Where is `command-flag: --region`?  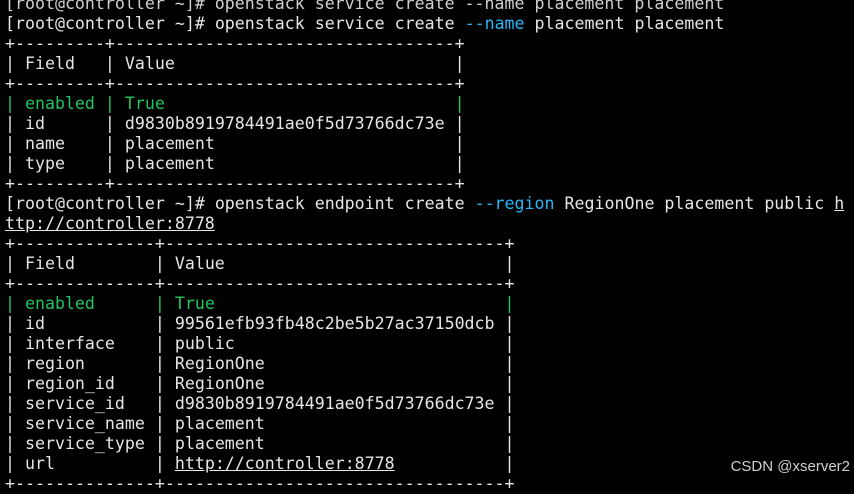
command-flag: --region is located at coordinates (514, 203).